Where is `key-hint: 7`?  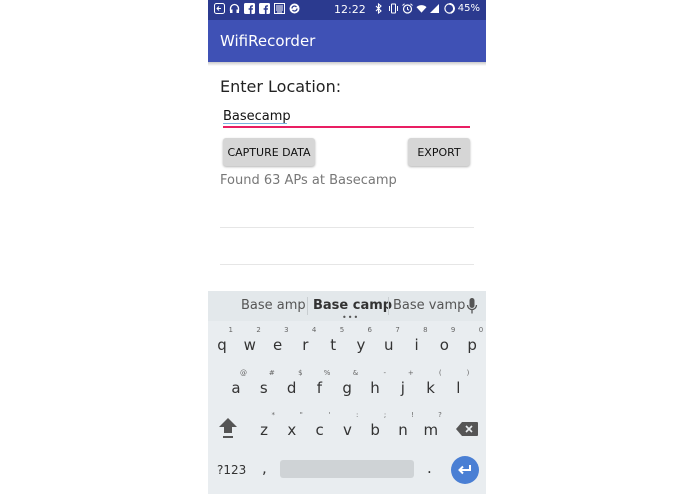 key-hint: 7 is located at coordinates (397, 330).